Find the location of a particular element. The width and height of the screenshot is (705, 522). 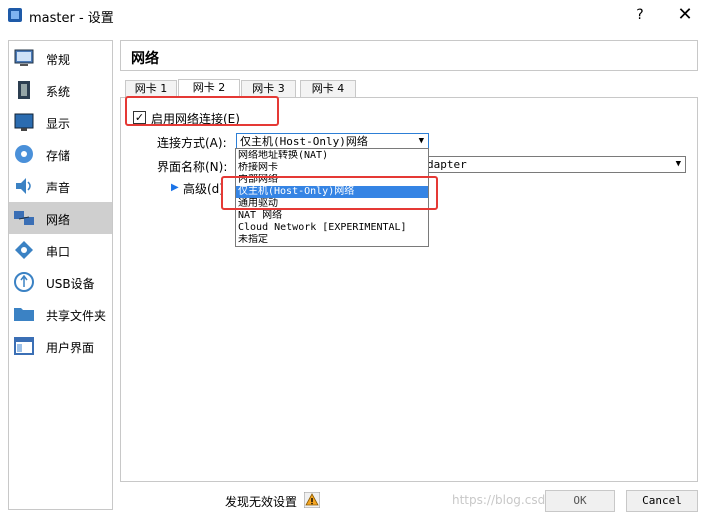

sidebar-item-label: 用户界面 is located at coordinates (70, 348).